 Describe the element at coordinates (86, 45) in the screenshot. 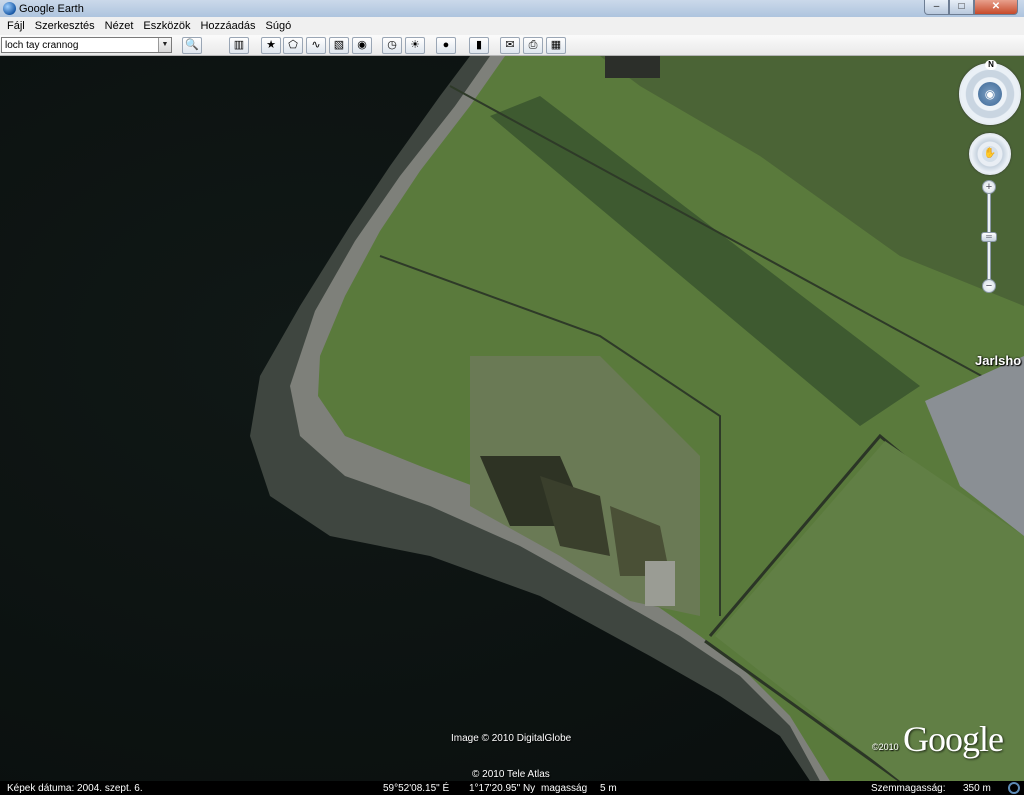

I see `search-input` at that location.